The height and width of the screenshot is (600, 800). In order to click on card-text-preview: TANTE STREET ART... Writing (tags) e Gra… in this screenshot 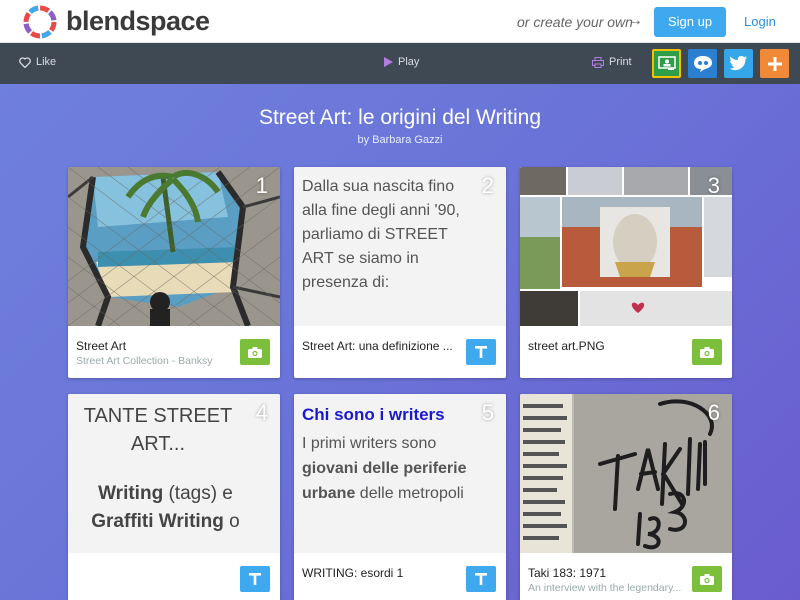, I will do `click(174, 473)`.